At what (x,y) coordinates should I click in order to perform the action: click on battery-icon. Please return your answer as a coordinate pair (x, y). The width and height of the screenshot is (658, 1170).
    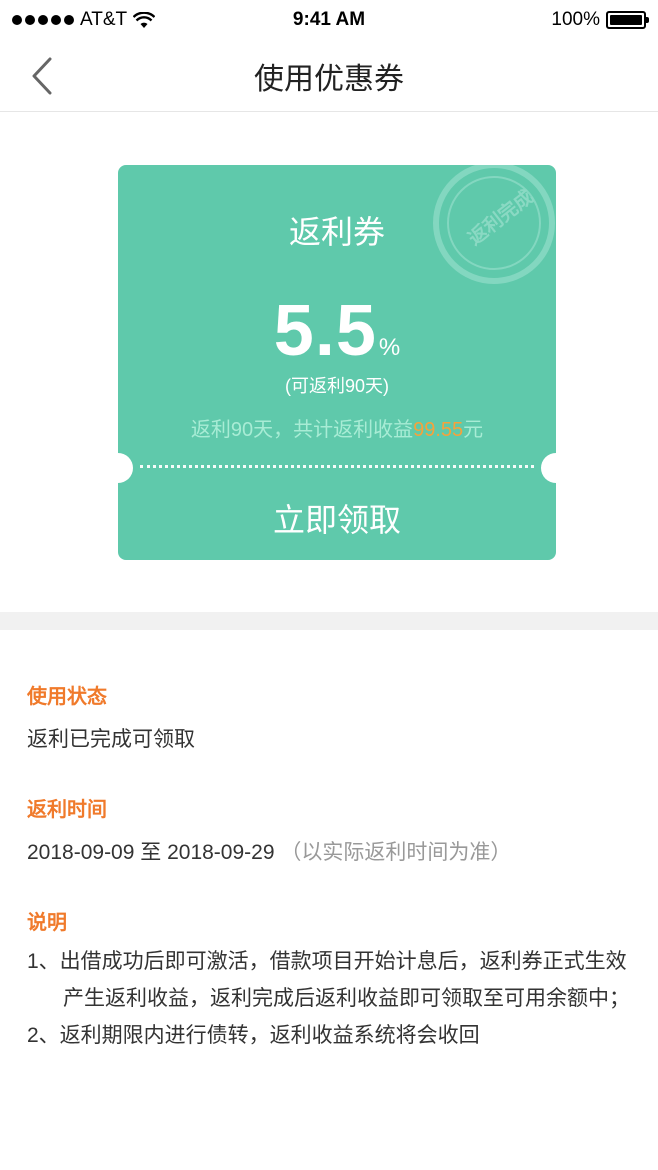
    Looking at the image, I should click on (627, 20).